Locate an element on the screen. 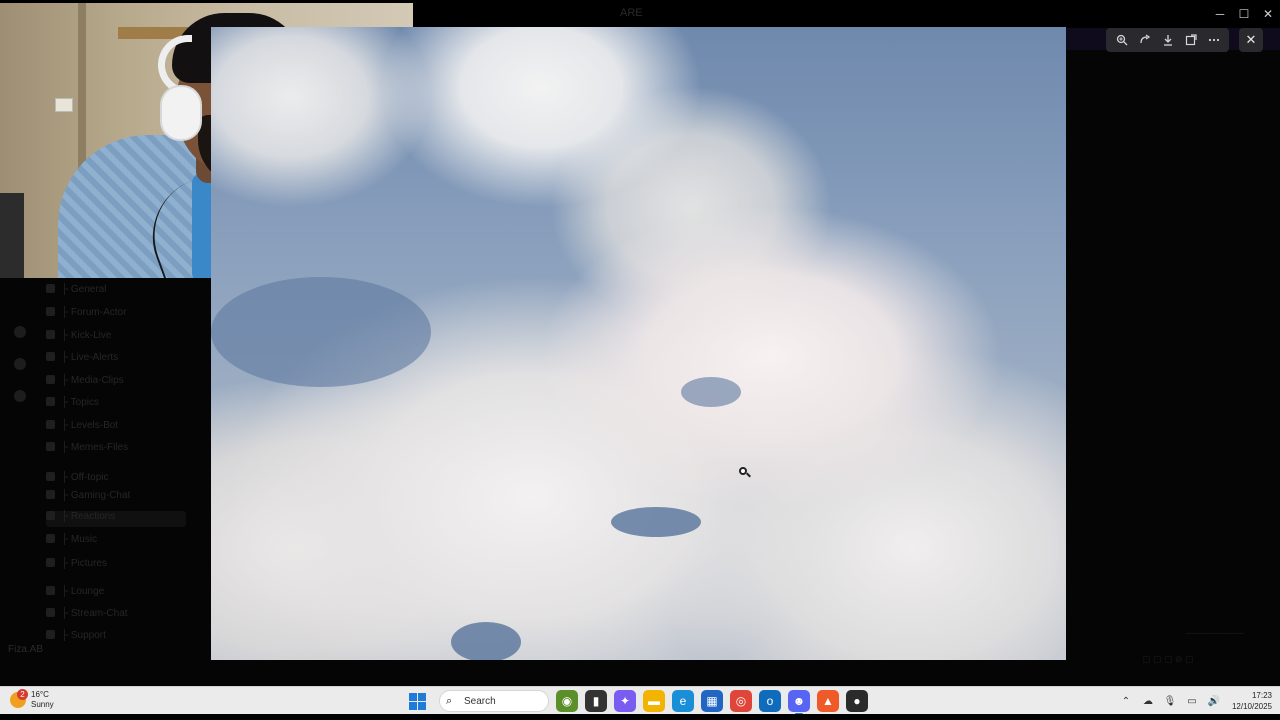 Image resolution: width=1280 pixels, height=720 pixels. channel-label: ├ Gaming-Chat is located at coordinates (96, 495).